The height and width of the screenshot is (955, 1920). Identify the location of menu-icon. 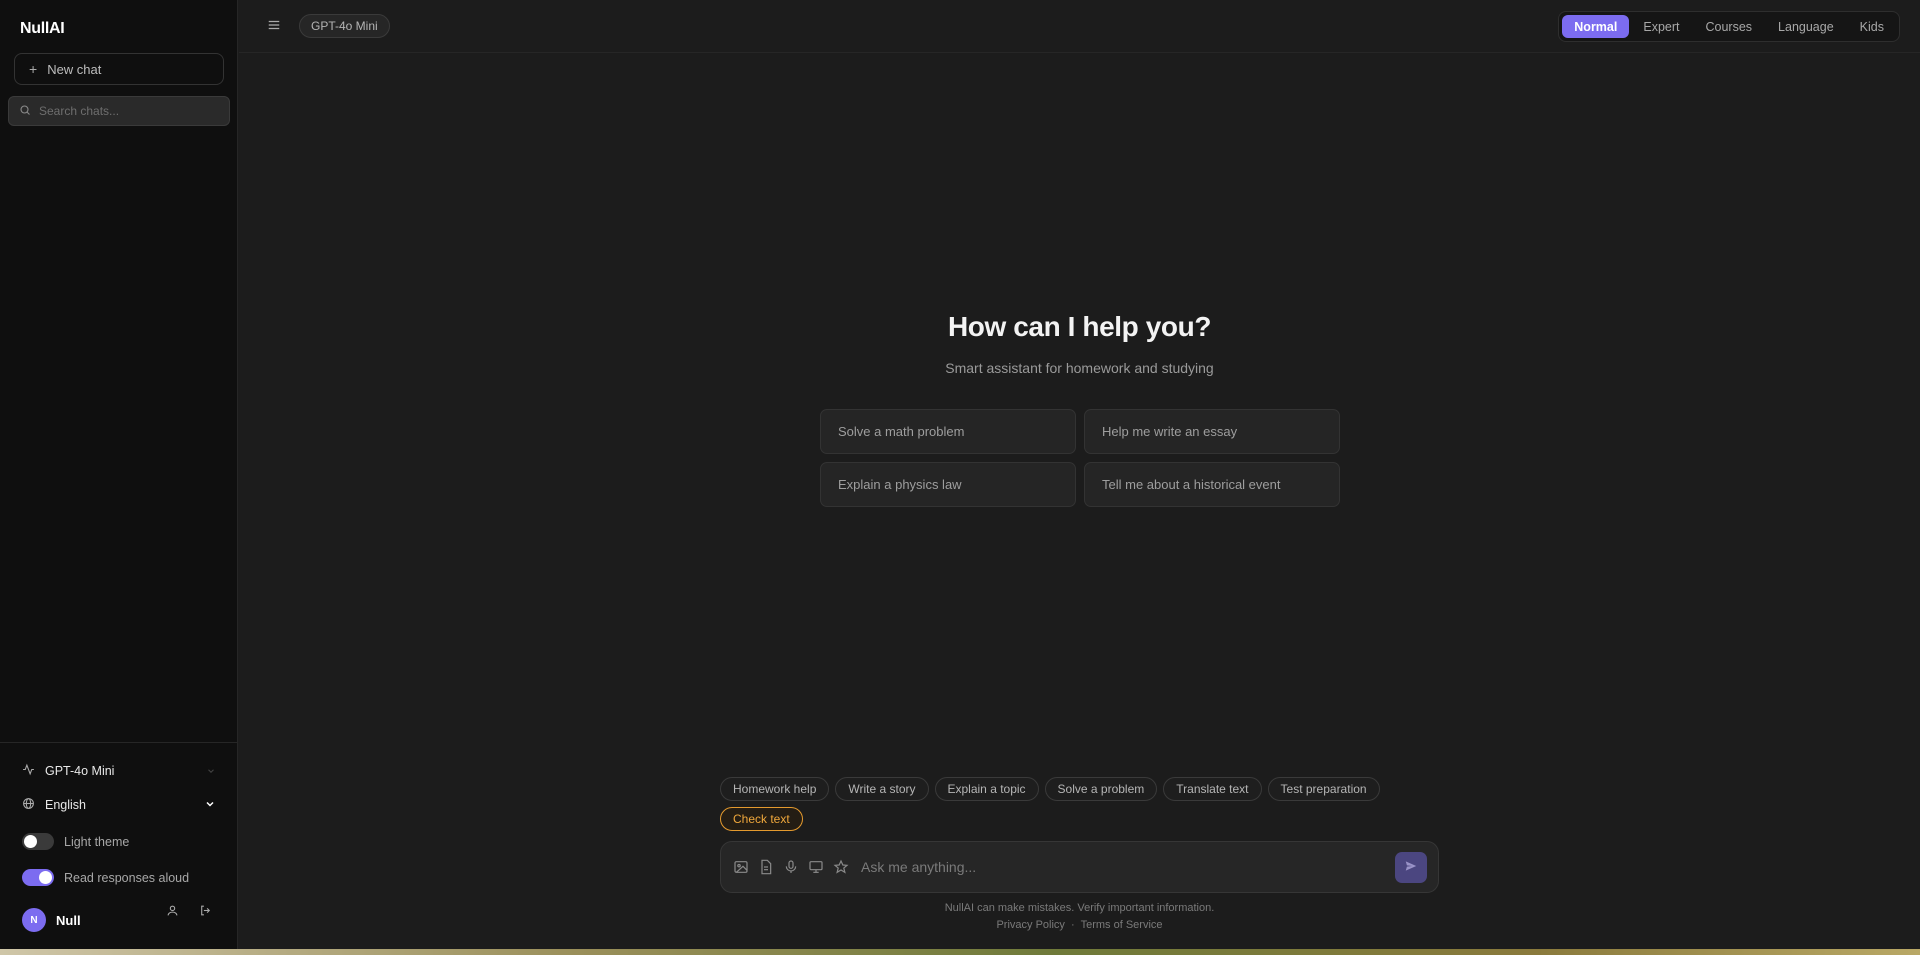
(274, 26).